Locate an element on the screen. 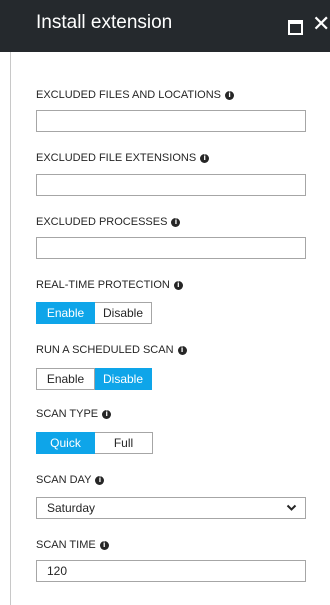 The width and height of the screenshot is (330, 605). excluded-files-label-text: EXCLUDED FILES AND LOCATIONS is located at coordinates (129, 95).